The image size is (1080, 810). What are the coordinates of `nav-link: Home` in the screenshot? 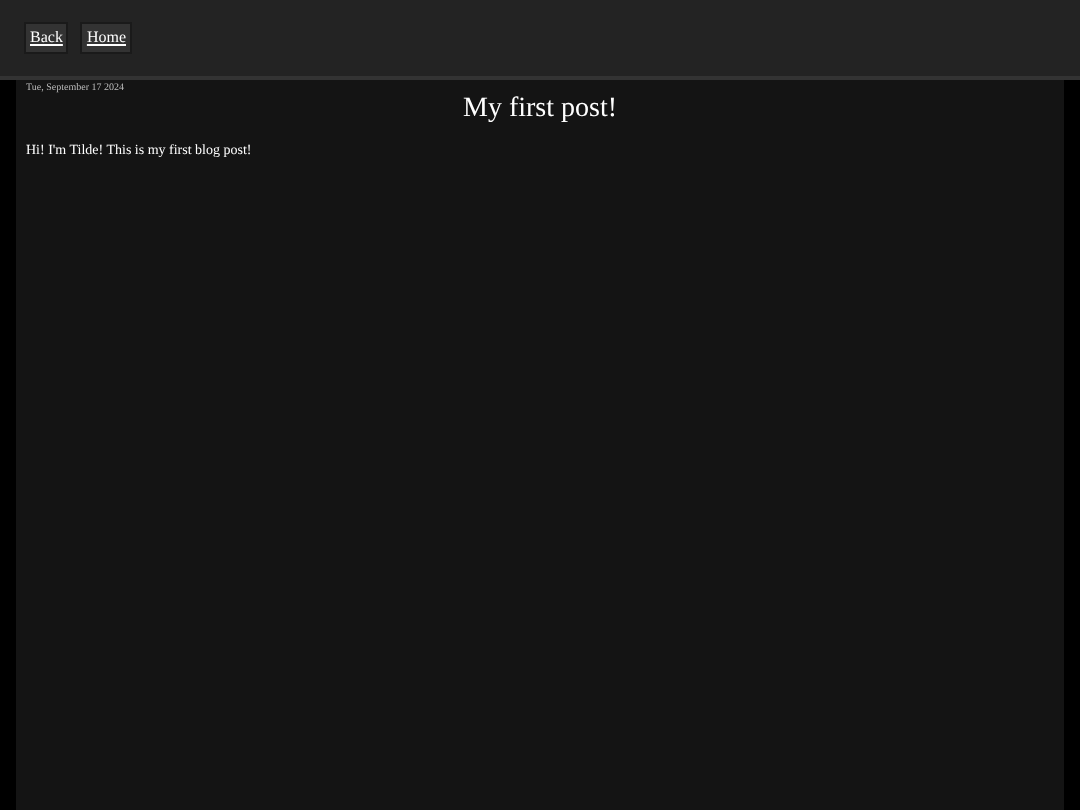 It's located at (106, 38).